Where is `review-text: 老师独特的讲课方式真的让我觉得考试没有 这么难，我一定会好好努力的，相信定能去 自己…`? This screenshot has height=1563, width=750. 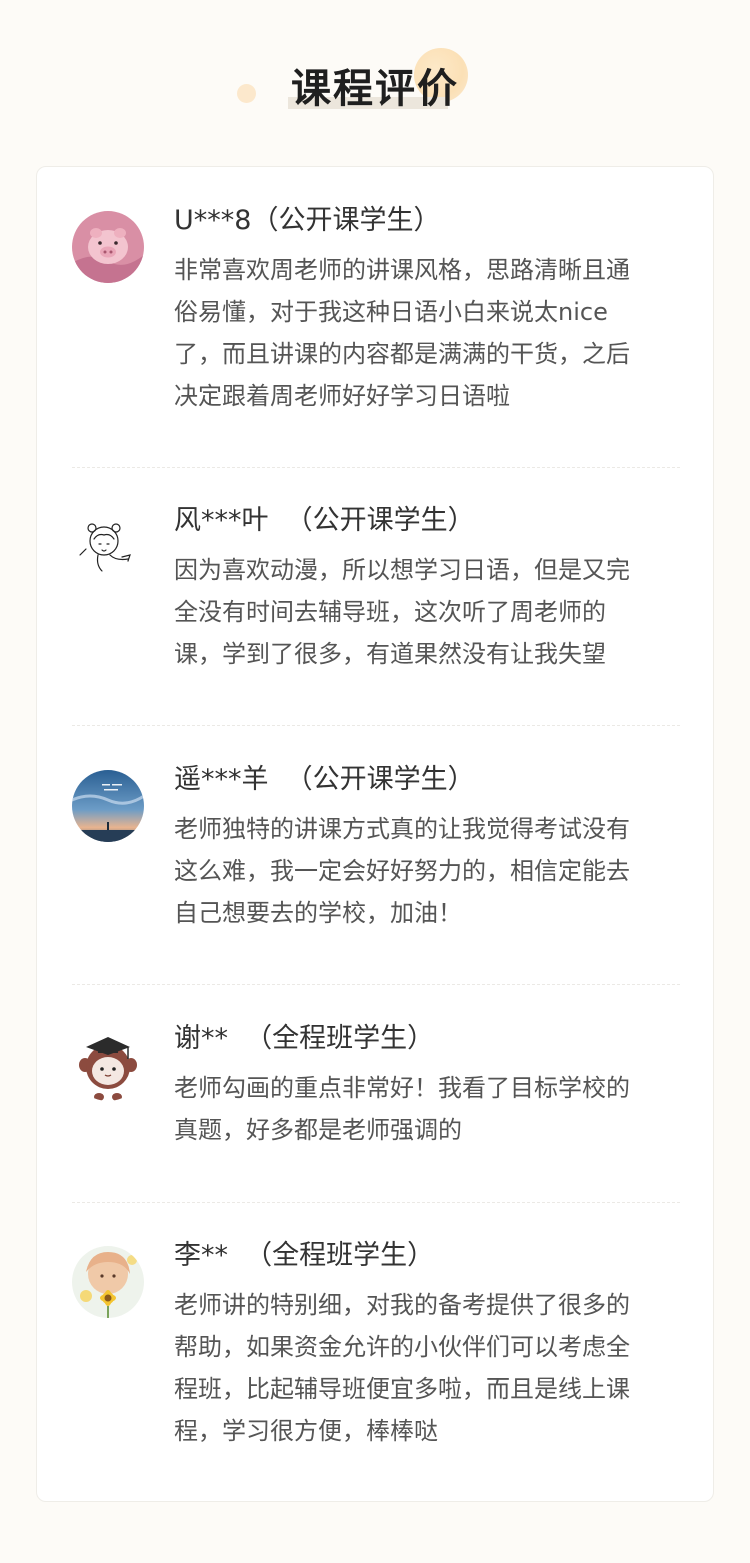
review-text: 老师独特的讲课方式真的让我觉得考试没有 这么难，我一定会好好努力的，相信定能去 自己… is located at coordinates (424, 871).